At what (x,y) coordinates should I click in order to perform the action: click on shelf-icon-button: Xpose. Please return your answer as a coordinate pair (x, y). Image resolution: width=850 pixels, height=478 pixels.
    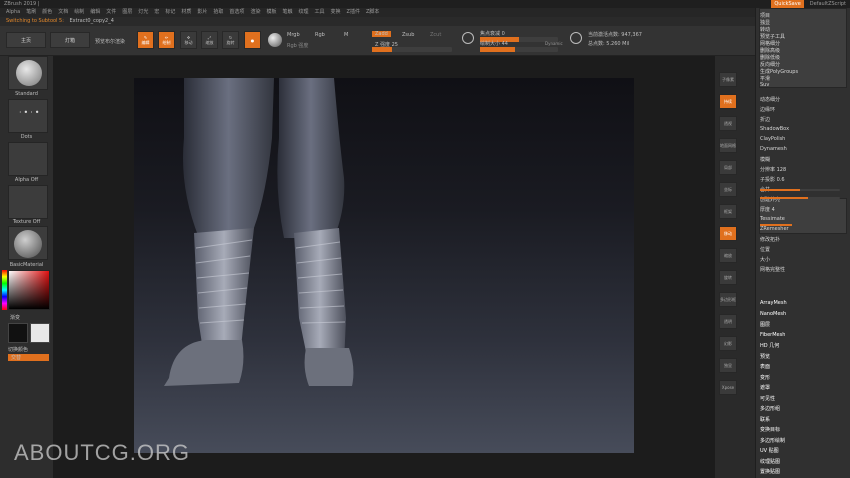
    Looking at the image, I should click on (728, 387).